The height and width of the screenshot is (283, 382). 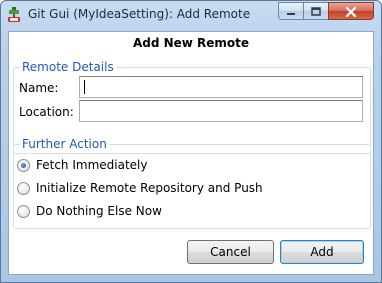 I want to click on title-bar: Git Gui (MyIdeaSetting): Add Remote, so click(x=191, y=15).